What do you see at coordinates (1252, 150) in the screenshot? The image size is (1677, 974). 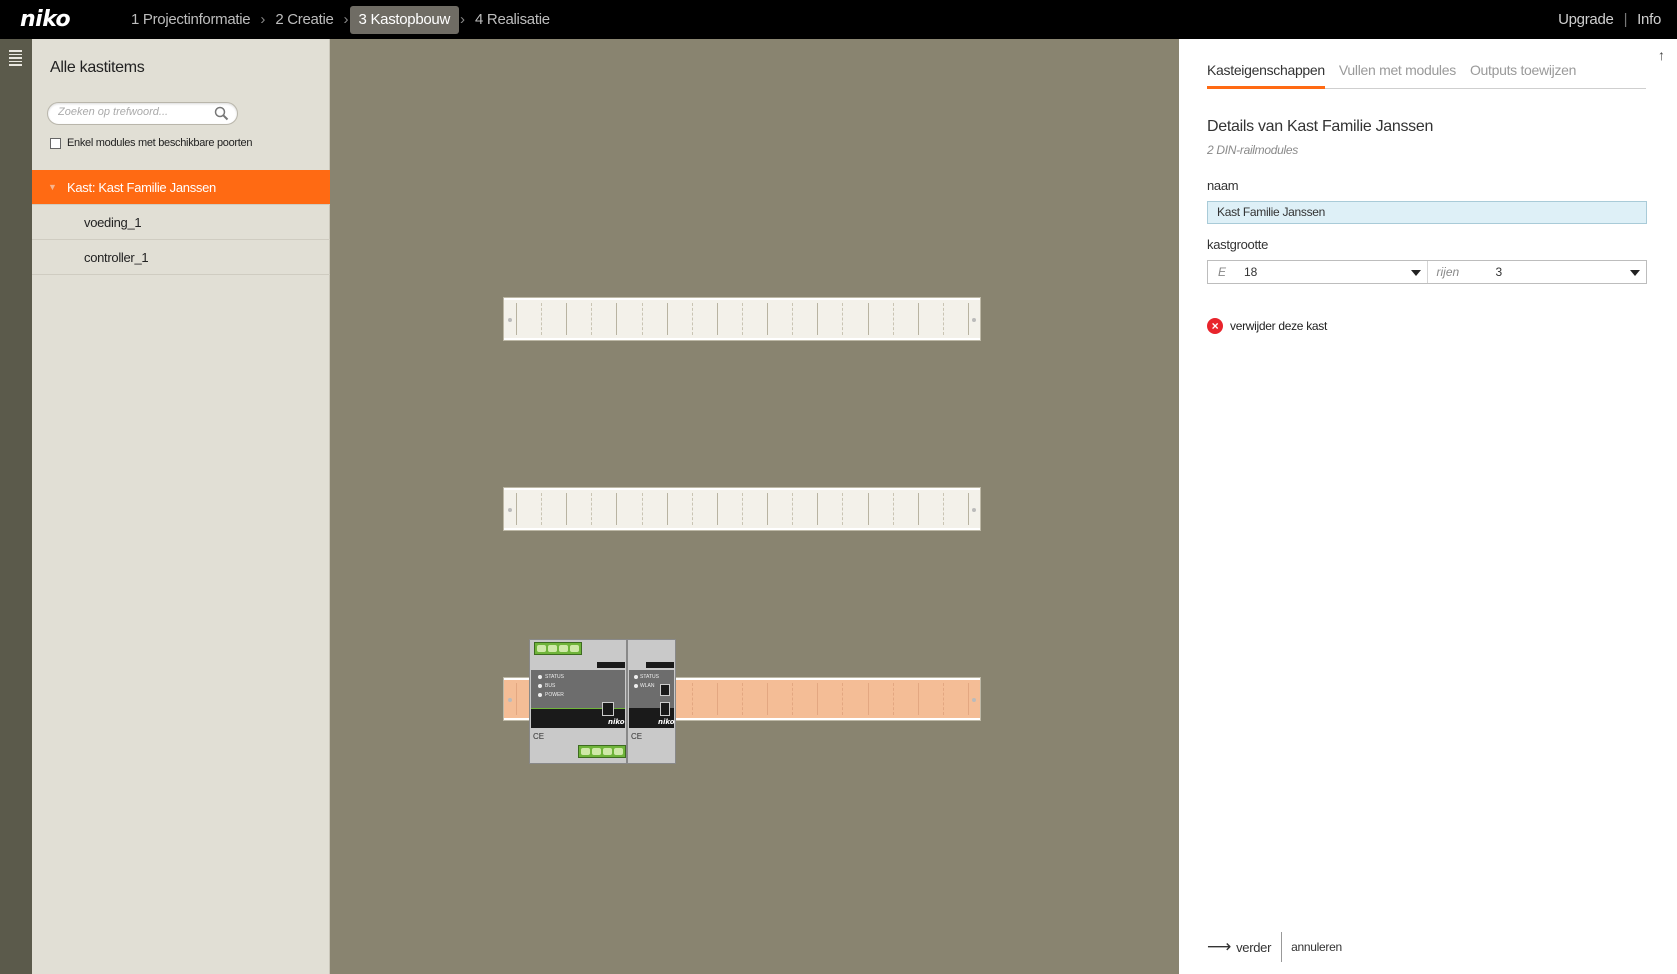 I see `details-subtitle: 2 DIN-railmodules` at bounding box center [1252, 150].